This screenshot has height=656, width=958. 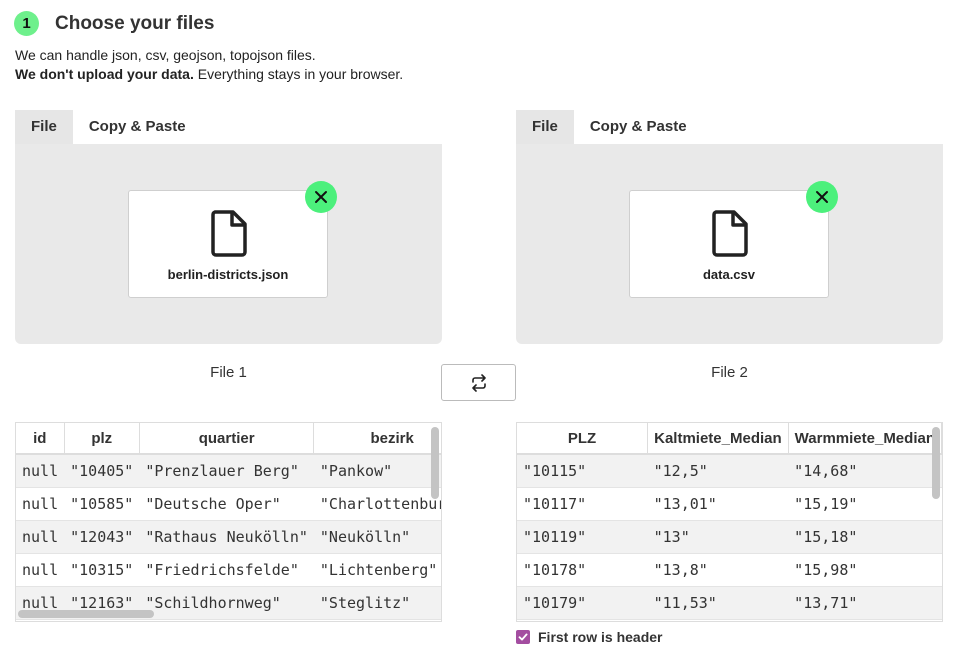 What do you see at coordinates (718, 439) in the screenshot?
I see `column-header: Kaltmiete_Median` at bounding box center [718, 439].